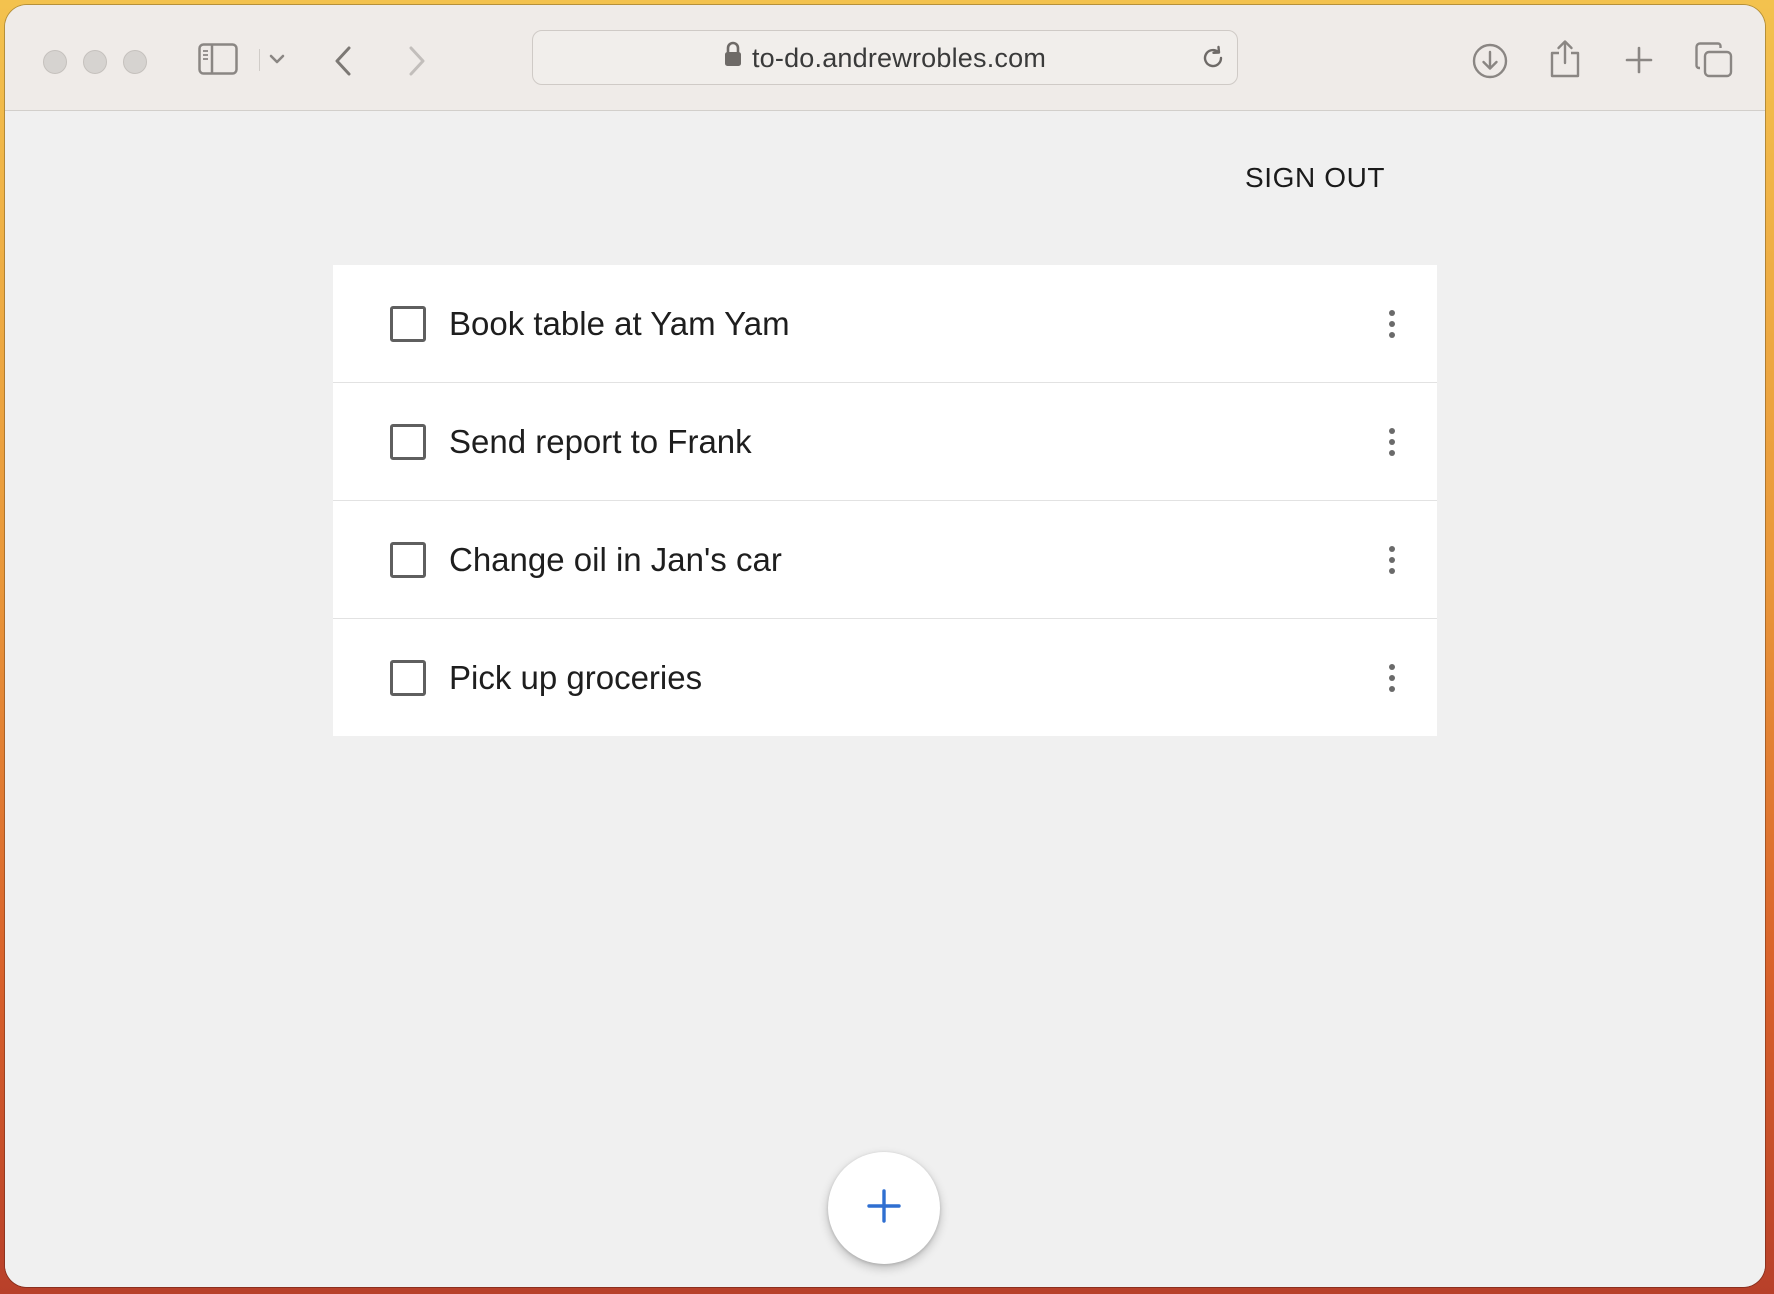 Image resolution: width=1774 pixels, height=1294 pixels. What do you see at coordinates (1639, 60) in the screenshot?
I see `new-tab-icon` at bounding box center [1639, 60].